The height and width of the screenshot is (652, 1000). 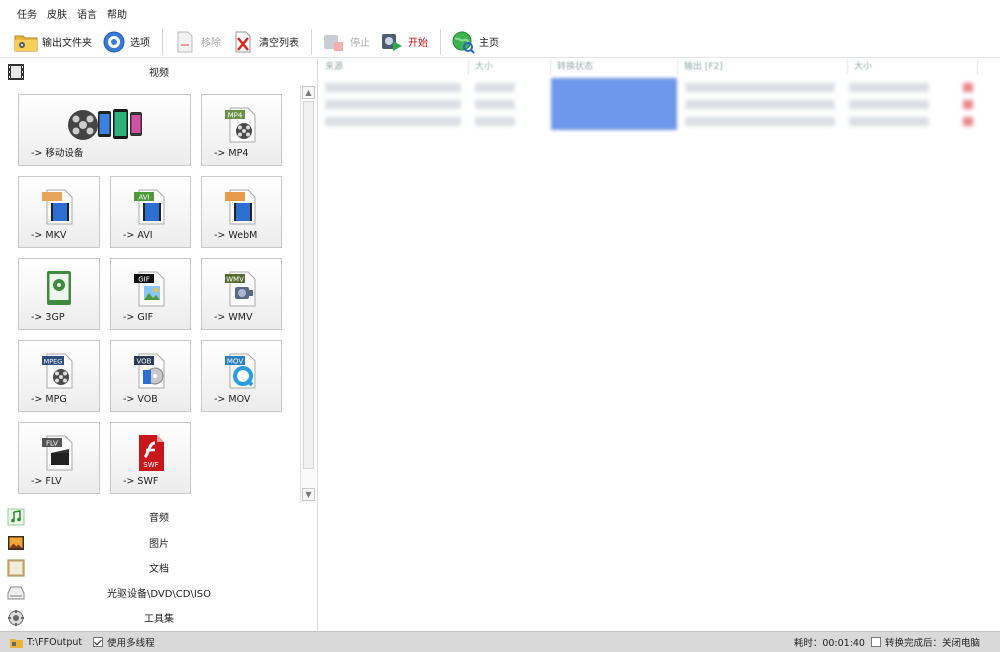 What do you see at coordinates (763, 67) in the screenshot?
I see `column-header-output: 输出 [F2]` at bounding box center [763, 67].